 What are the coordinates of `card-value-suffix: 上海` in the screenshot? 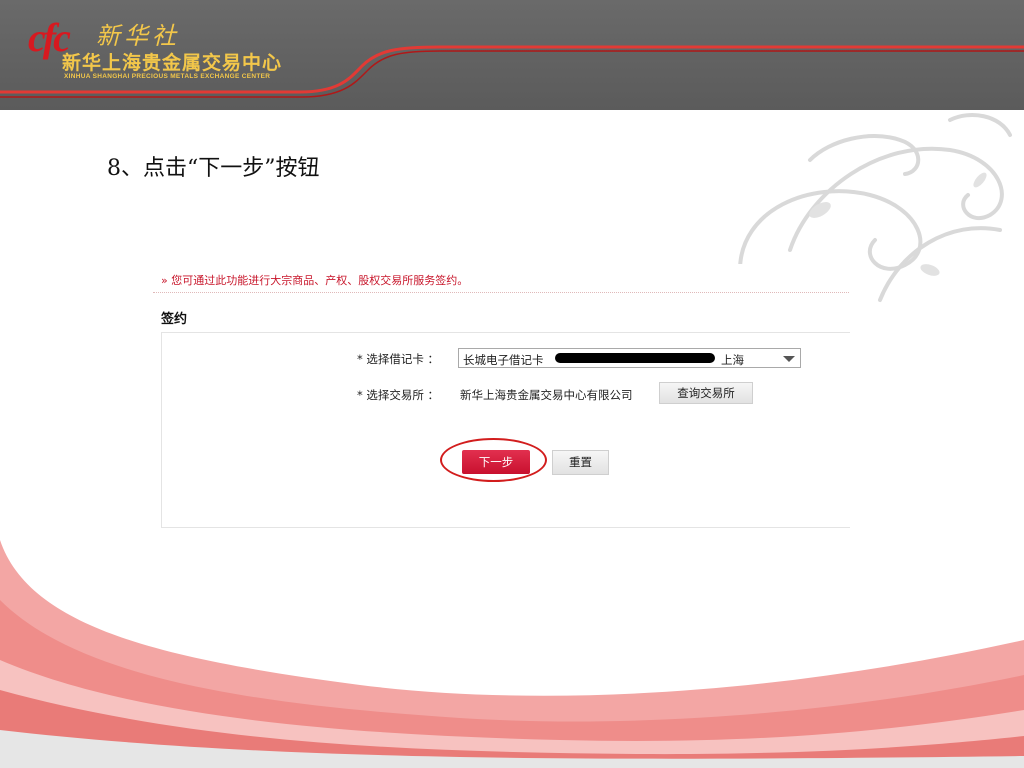 It's located at (732, 360).